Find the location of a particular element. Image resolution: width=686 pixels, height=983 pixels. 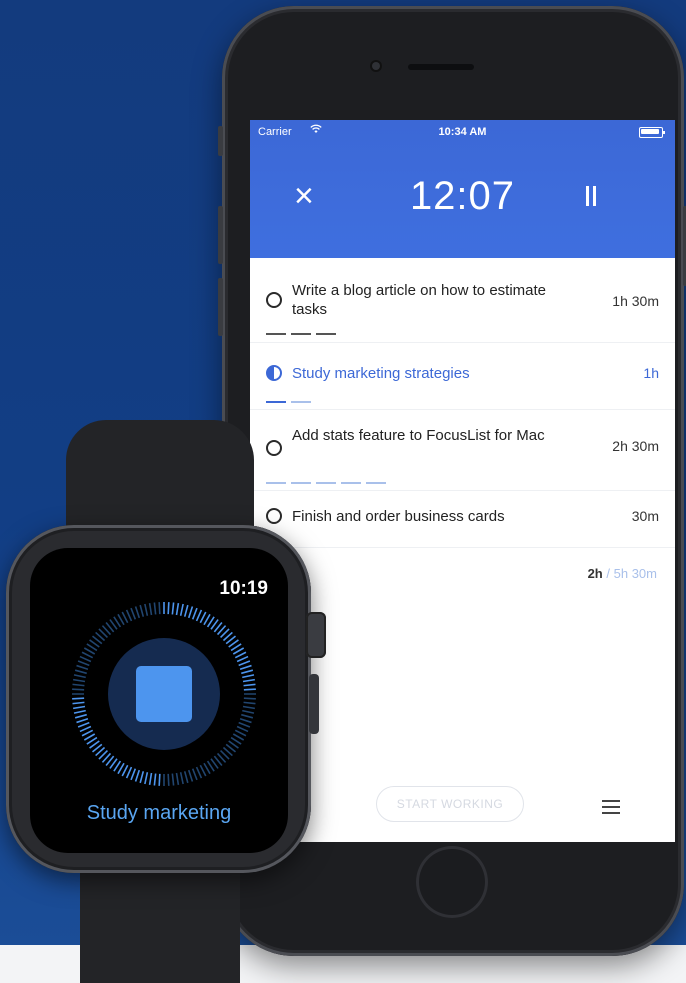

status-bar: Carrier 10:34 AM is located at coordinates (462, 133).